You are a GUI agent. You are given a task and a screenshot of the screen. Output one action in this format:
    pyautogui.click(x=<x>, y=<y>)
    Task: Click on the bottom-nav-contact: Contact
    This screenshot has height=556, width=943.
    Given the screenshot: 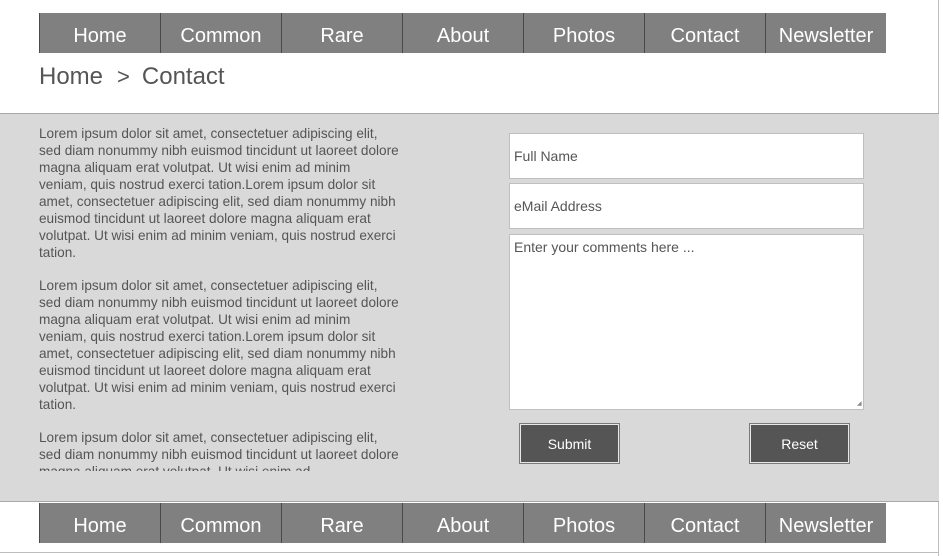 What is the action you would take?
    pyautogui.click(x=704, y=523)
    